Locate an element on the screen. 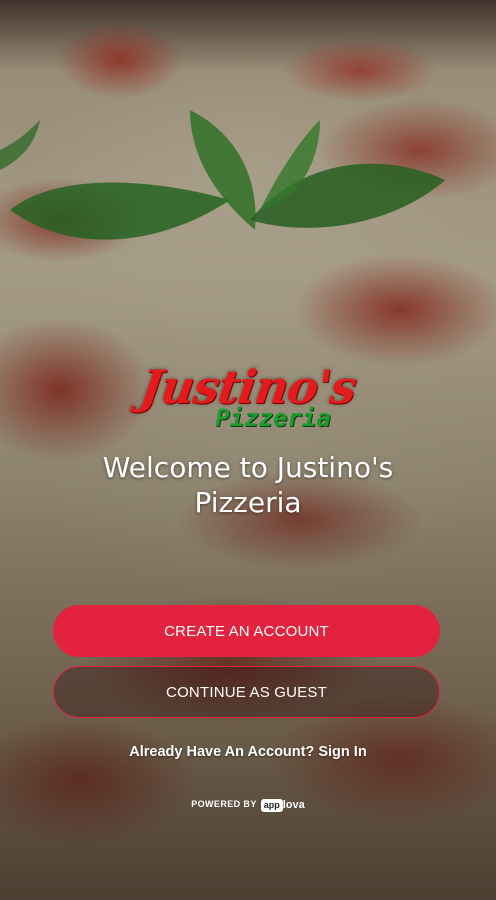 Image resolution: width=496 pixels, height=900 pixels. powered-by-footer: POWERED BY app lova is located at coordinates (248, 804).